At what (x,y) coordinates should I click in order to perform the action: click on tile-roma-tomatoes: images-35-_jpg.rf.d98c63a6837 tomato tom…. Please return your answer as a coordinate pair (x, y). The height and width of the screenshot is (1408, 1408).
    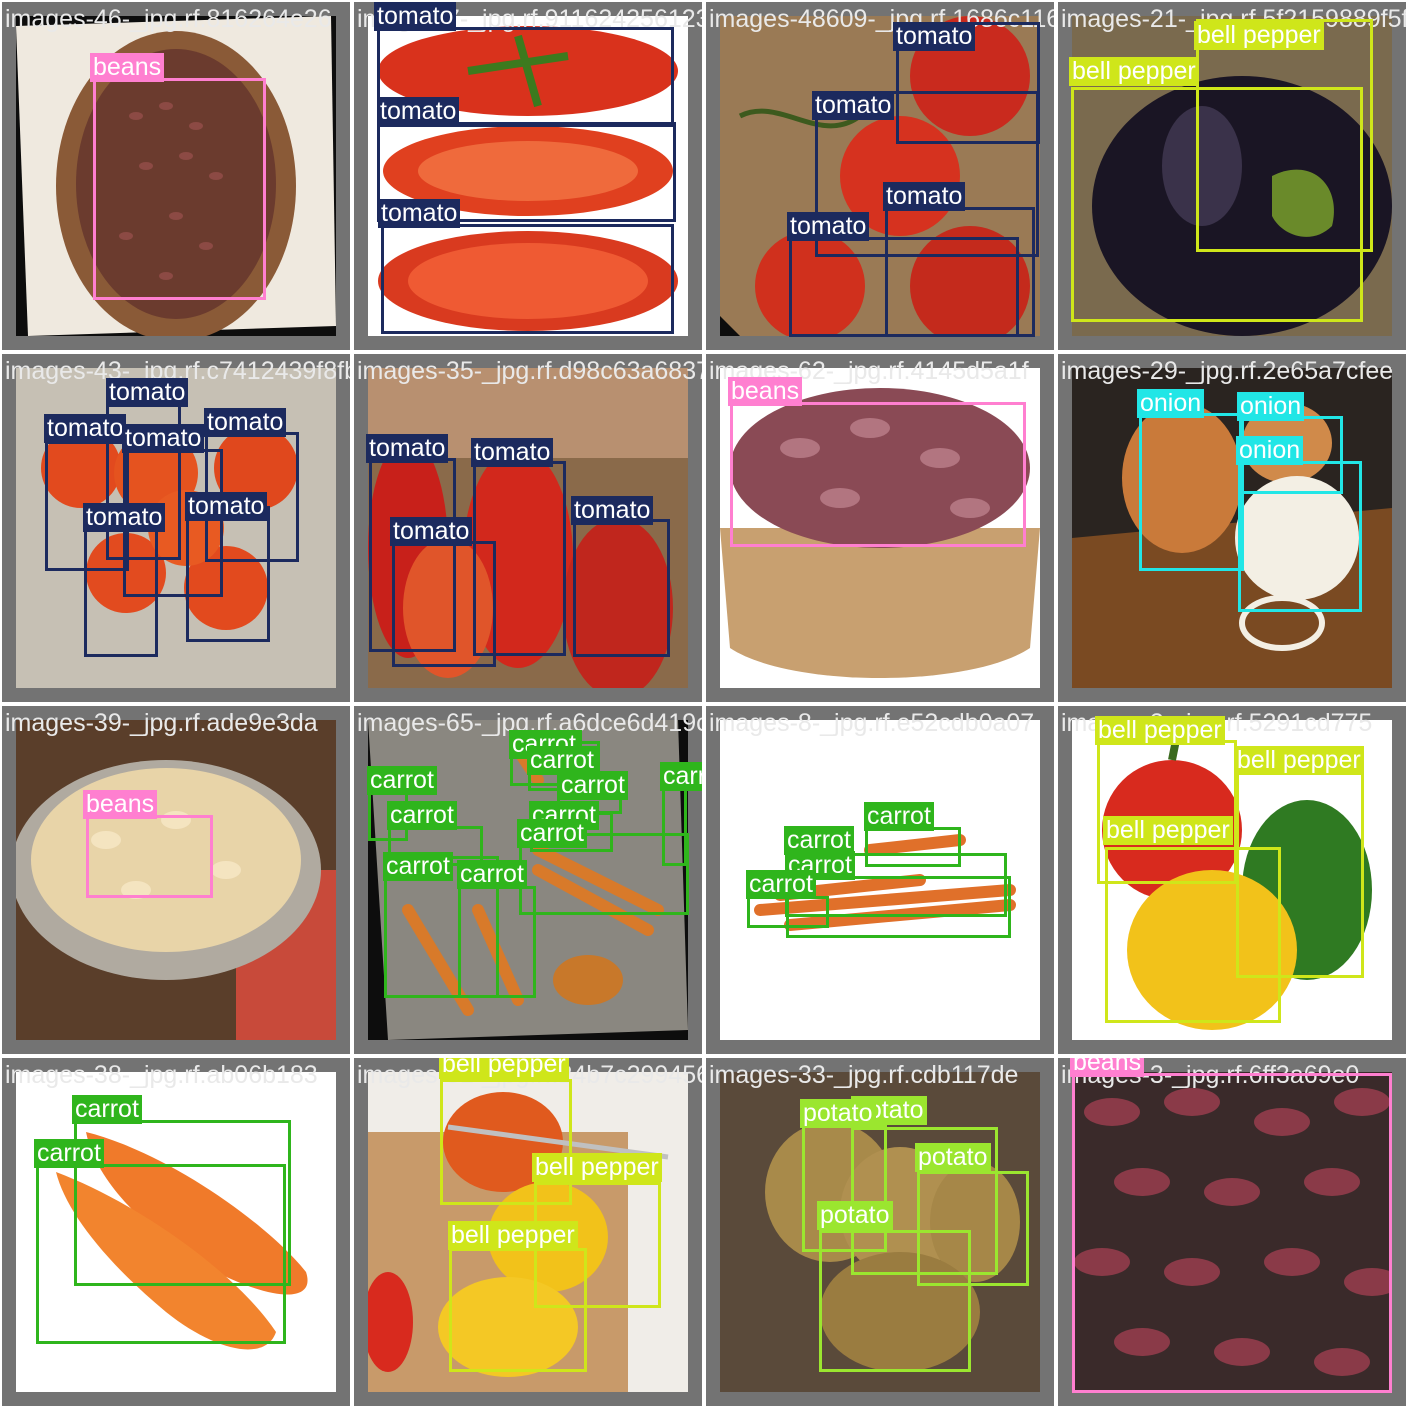
    Looking at the image, I should click on (528, 528).